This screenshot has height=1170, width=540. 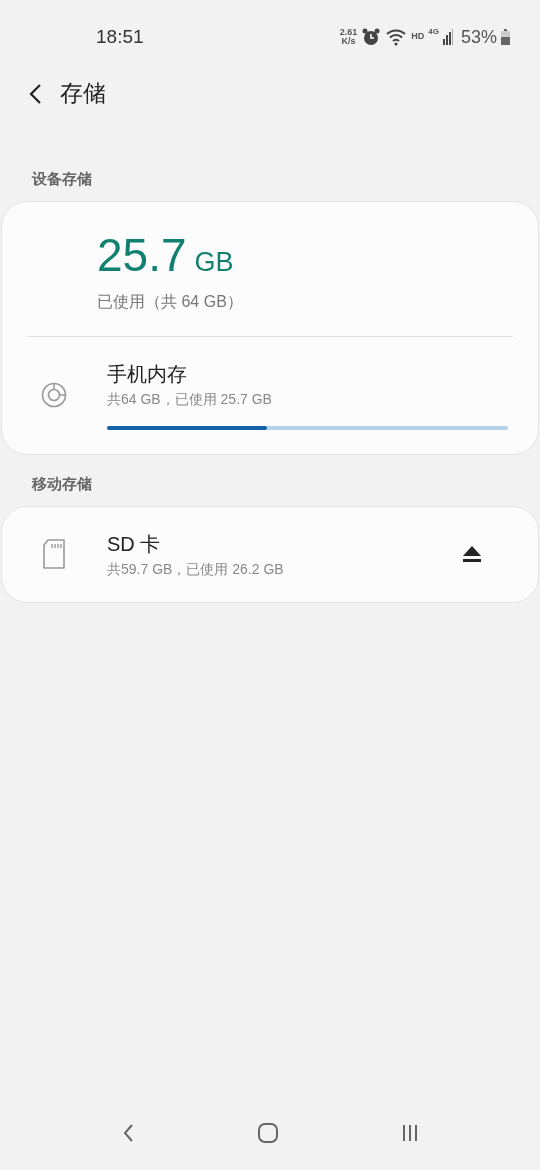 What do you see at coordinates (418, 37) in the screenshot?
I see `hd-label: HD` at bounding box center [418, 37].